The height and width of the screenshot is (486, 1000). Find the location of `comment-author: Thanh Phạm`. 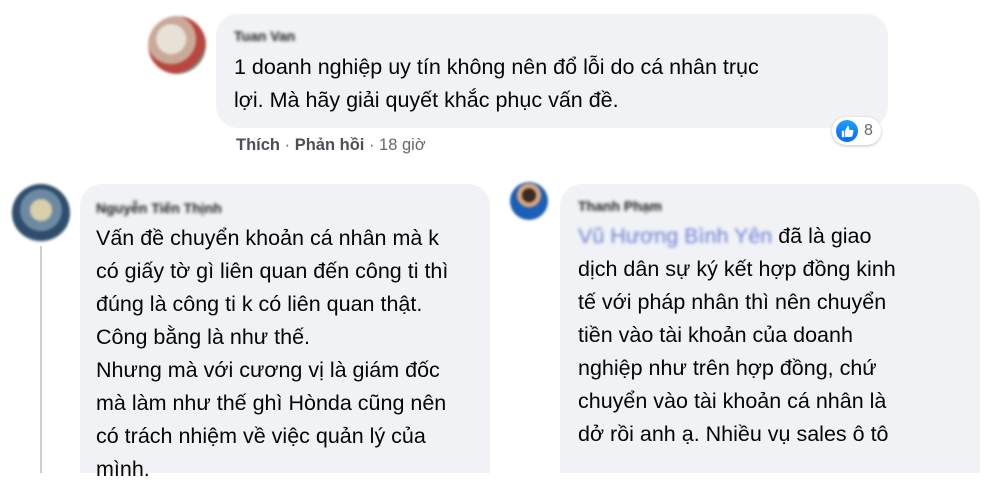

comment-author: Thanh Phạm is located at coordinates (620, 206).